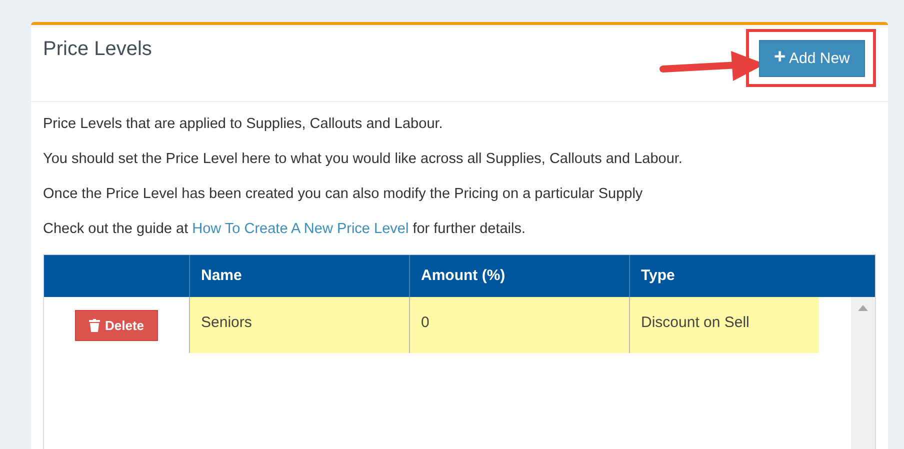  What do you see at coordinates (94, 325) in the screenshot?
I see `trash-icon` at bounding box center [94, 325].